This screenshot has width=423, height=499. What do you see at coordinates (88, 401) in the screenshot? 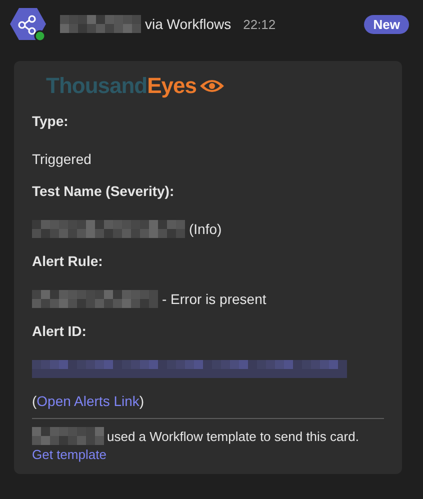
I see `open-alerts-link: Open Alerts Link` at bounding box center [88, 401].